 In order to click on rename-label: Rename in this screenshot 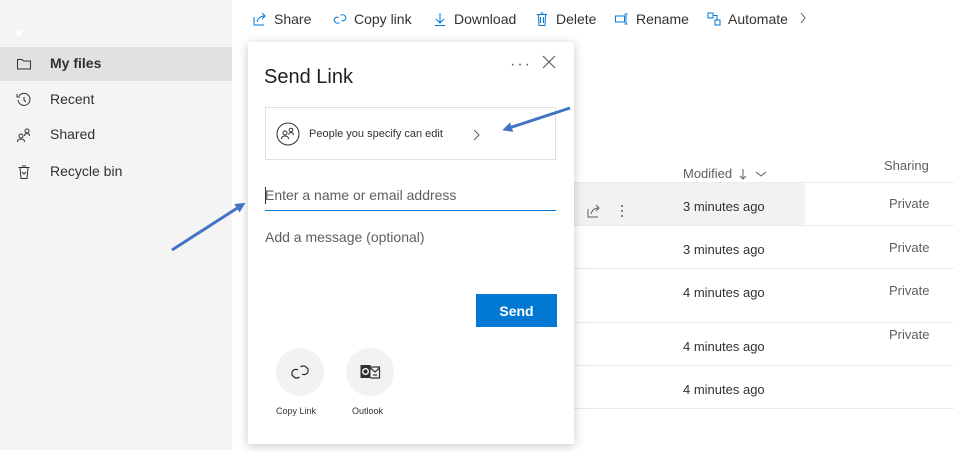, I will do `click(662, 19)`.